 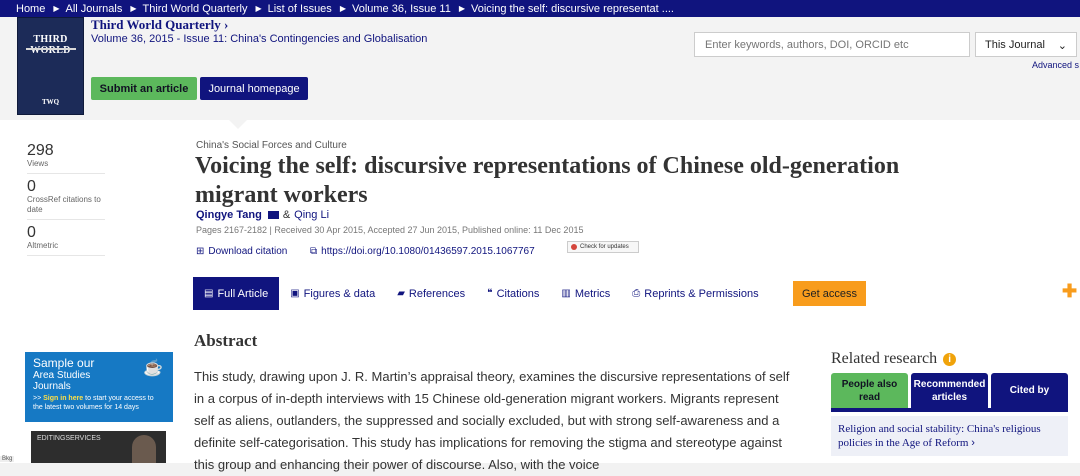 I want to click on related-tab-bar, so click(x=949, y=410).